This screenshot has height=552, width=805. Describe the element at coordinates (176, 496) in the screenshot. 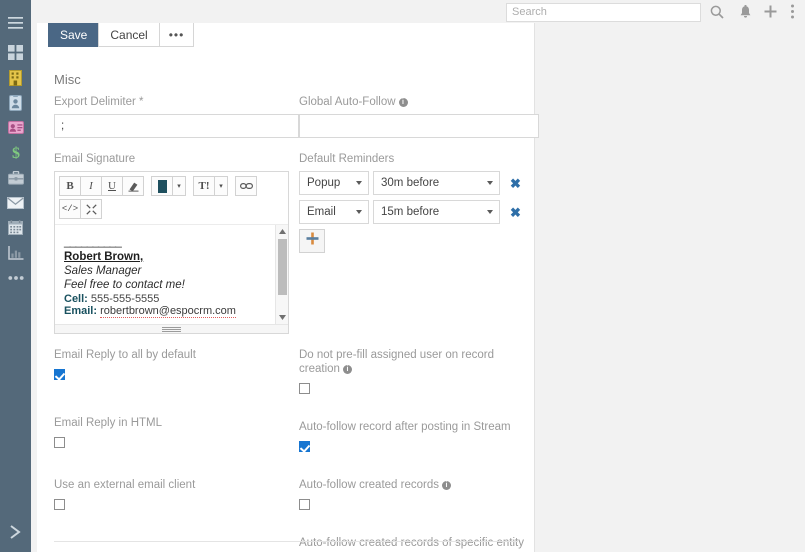

I see `external-email-client-field: Use an external email client` at that location.